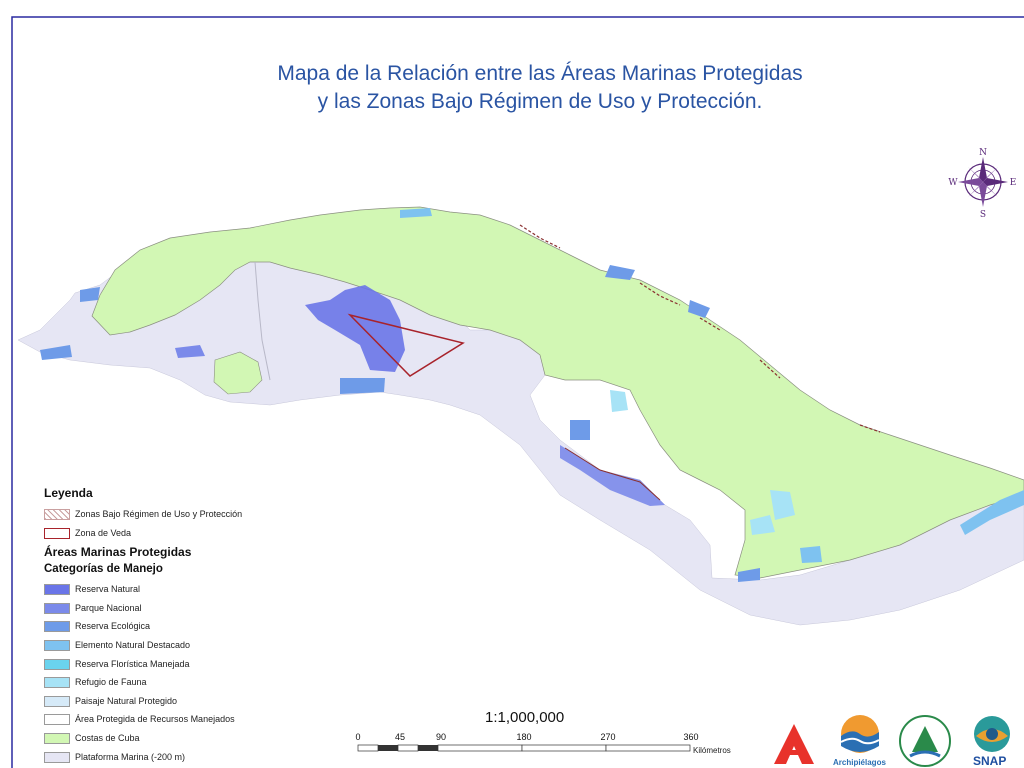 The width and height of the screenshot is (1024, 768). What do you see at coordinates (358, 737) in the screenshot?
I see `scale-tick-label: 0` at bounding box center [358, 737].